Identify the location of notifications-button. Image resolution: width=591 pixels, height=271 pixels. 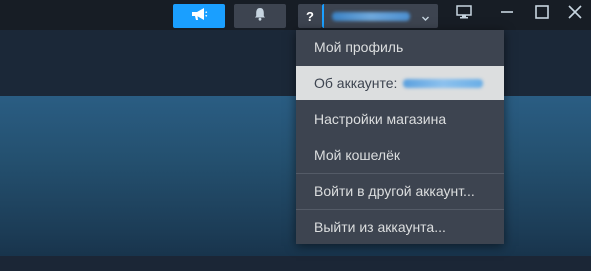
(260, 16).